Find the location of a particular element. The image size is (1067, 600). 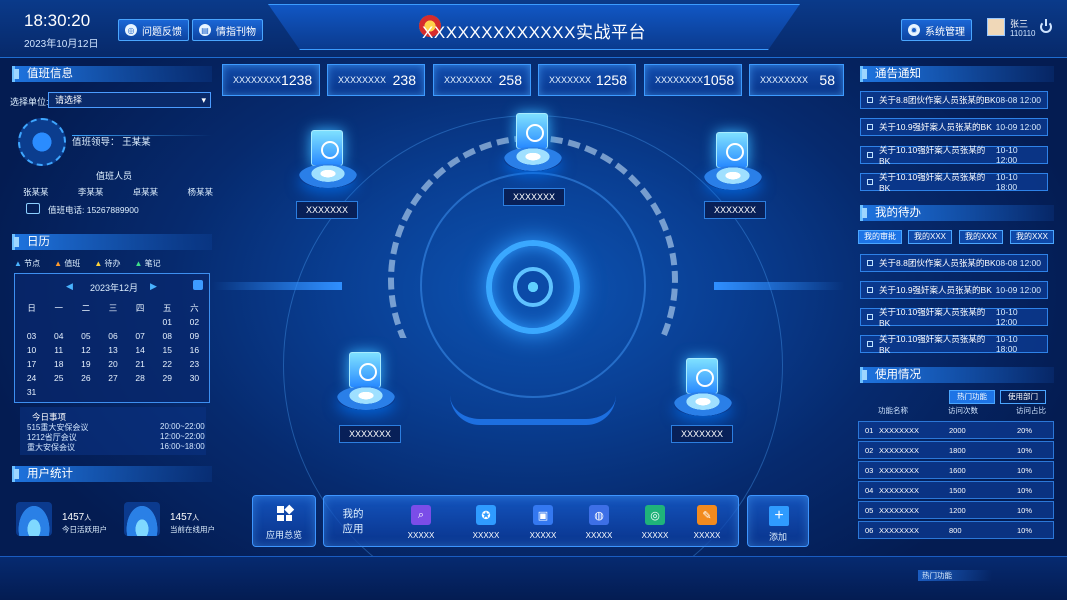

notice-item: 关于10.10强奸案人员张某的BK 10-10 12:00 is located at coordinates (954, 155).